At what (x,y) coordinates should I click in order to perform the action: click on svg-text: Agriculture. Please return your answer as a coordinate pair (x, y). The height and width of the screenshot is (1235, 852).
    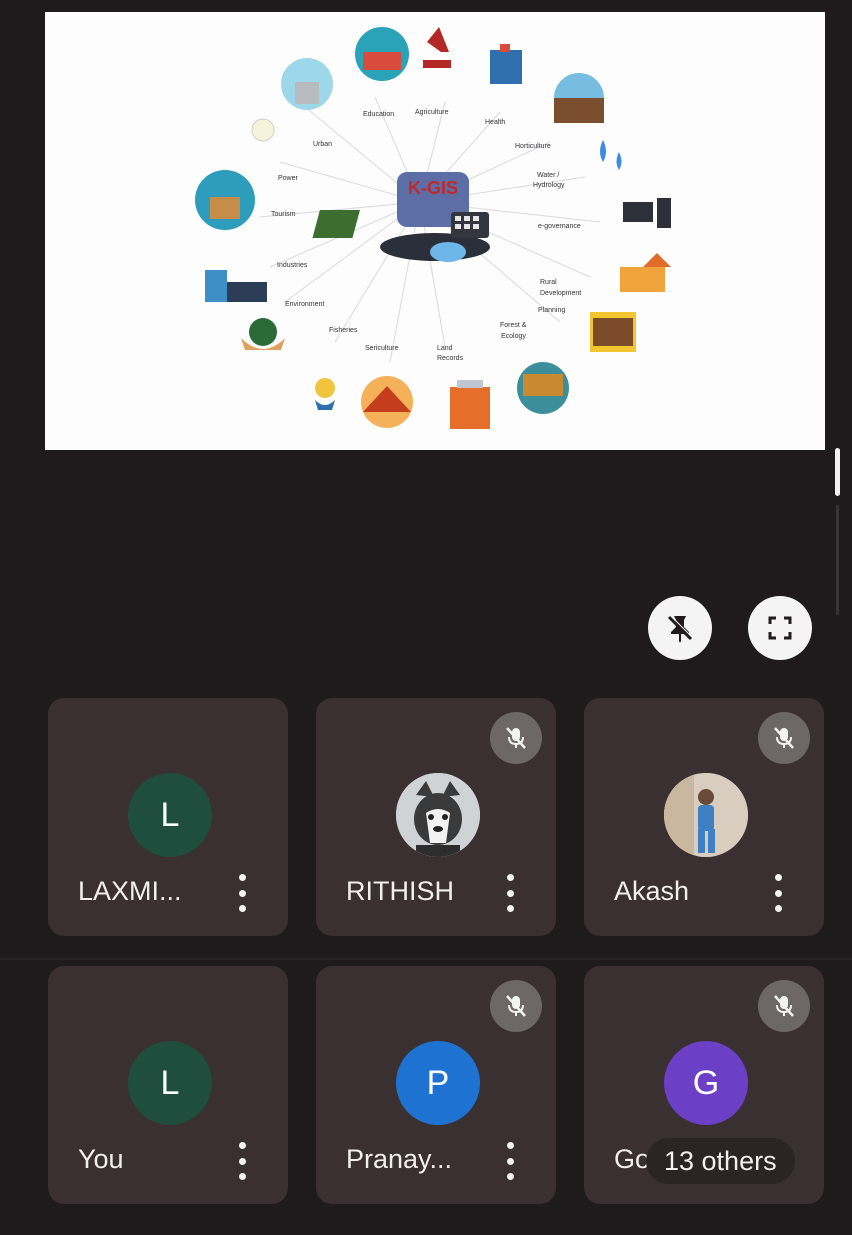
    Looking at the image, I should click on (432, 112).